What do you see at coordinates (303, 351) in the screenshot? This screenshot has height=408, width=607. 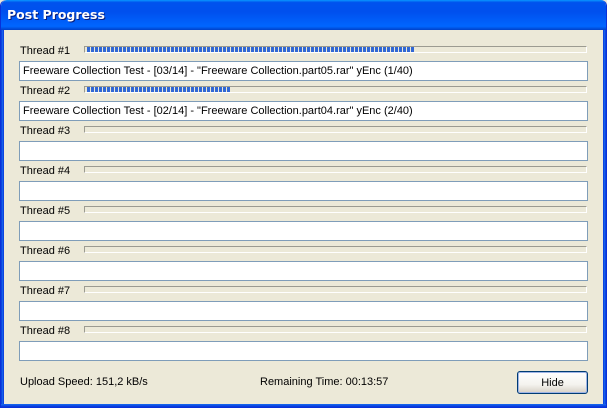 I see `thread-8-status-field` at bounding box center [303, 351].